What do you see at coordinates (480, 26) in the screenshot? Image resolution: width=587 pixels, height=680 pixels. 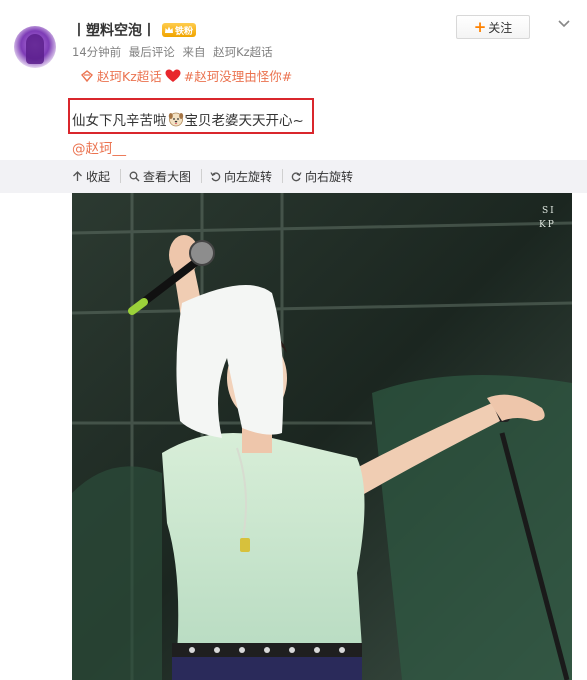 I see `plus-icon: +` at bounding box center [480, 26].